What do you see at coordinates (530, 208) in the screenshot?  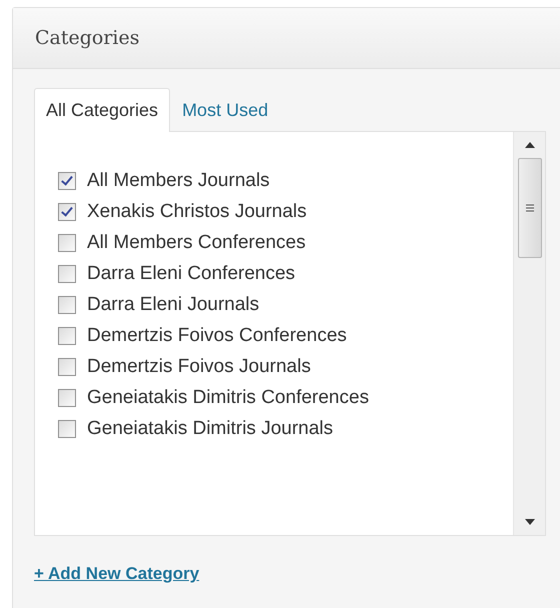 I see `scroll-thumb` at bounding box center [530, 208].